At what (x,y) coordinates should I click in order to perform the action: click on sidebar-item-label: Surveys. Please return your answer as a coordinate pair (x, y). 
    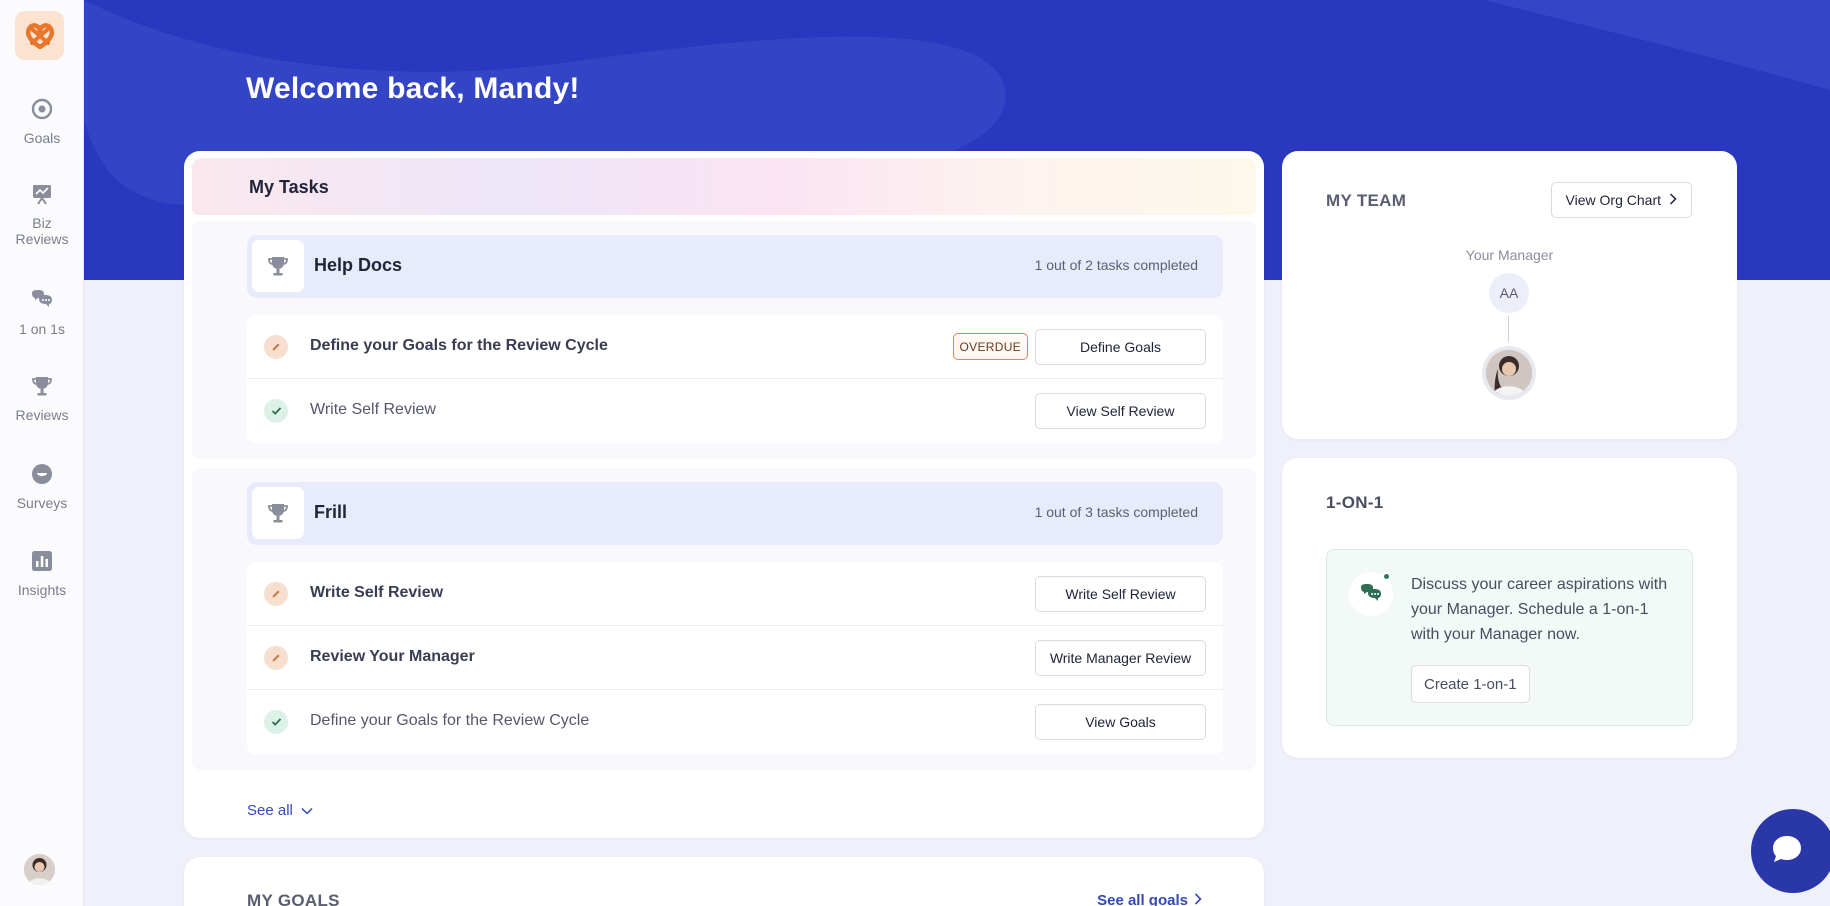
    Looking at the image, I should click on (42, 503).